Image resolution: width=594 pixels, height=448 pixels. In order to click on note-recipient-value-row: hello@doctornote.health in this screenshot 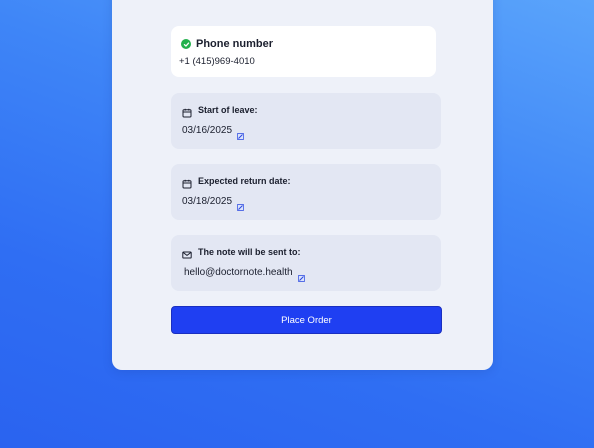, I will do `click(244, 274)`.